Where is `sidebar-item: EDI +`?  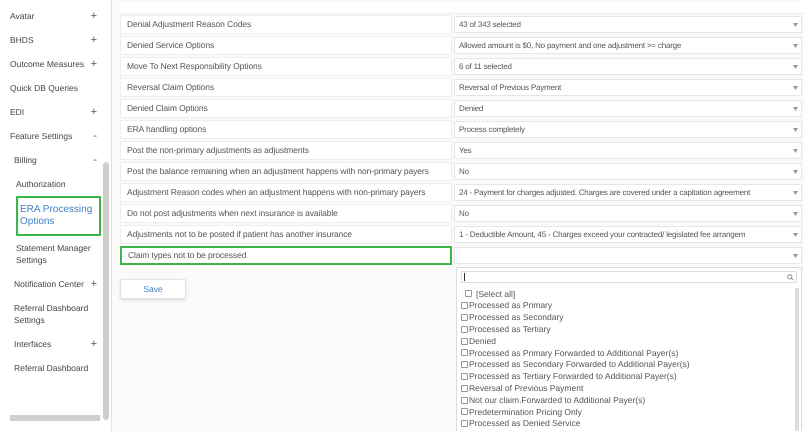 sidebar-item: EDI + is located at coordinates (55, 112).